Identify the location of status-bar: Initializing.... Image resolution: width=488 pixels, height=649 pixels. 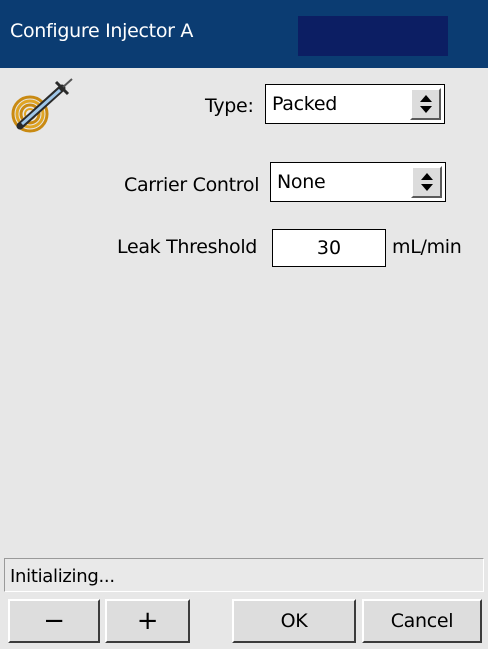
(244, 575).